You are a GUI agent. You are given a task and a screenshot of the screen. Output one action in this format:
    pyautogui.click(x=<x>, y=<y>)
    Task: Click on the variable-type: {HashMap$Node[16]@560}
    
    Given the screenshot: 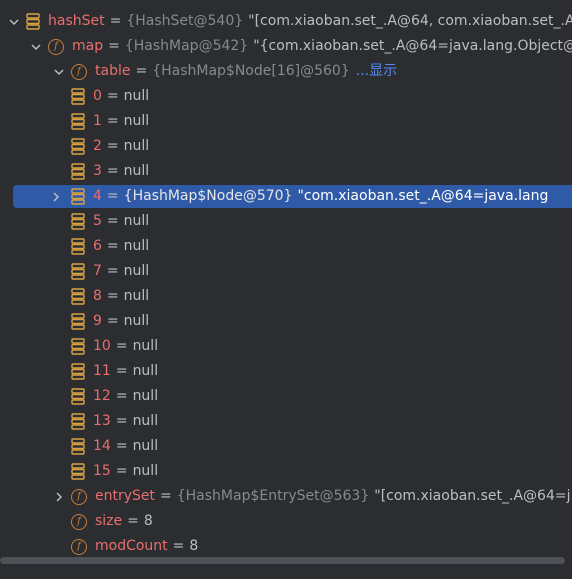 What is the action you would take?
    pyautogui.click(x=251, y=71)
    